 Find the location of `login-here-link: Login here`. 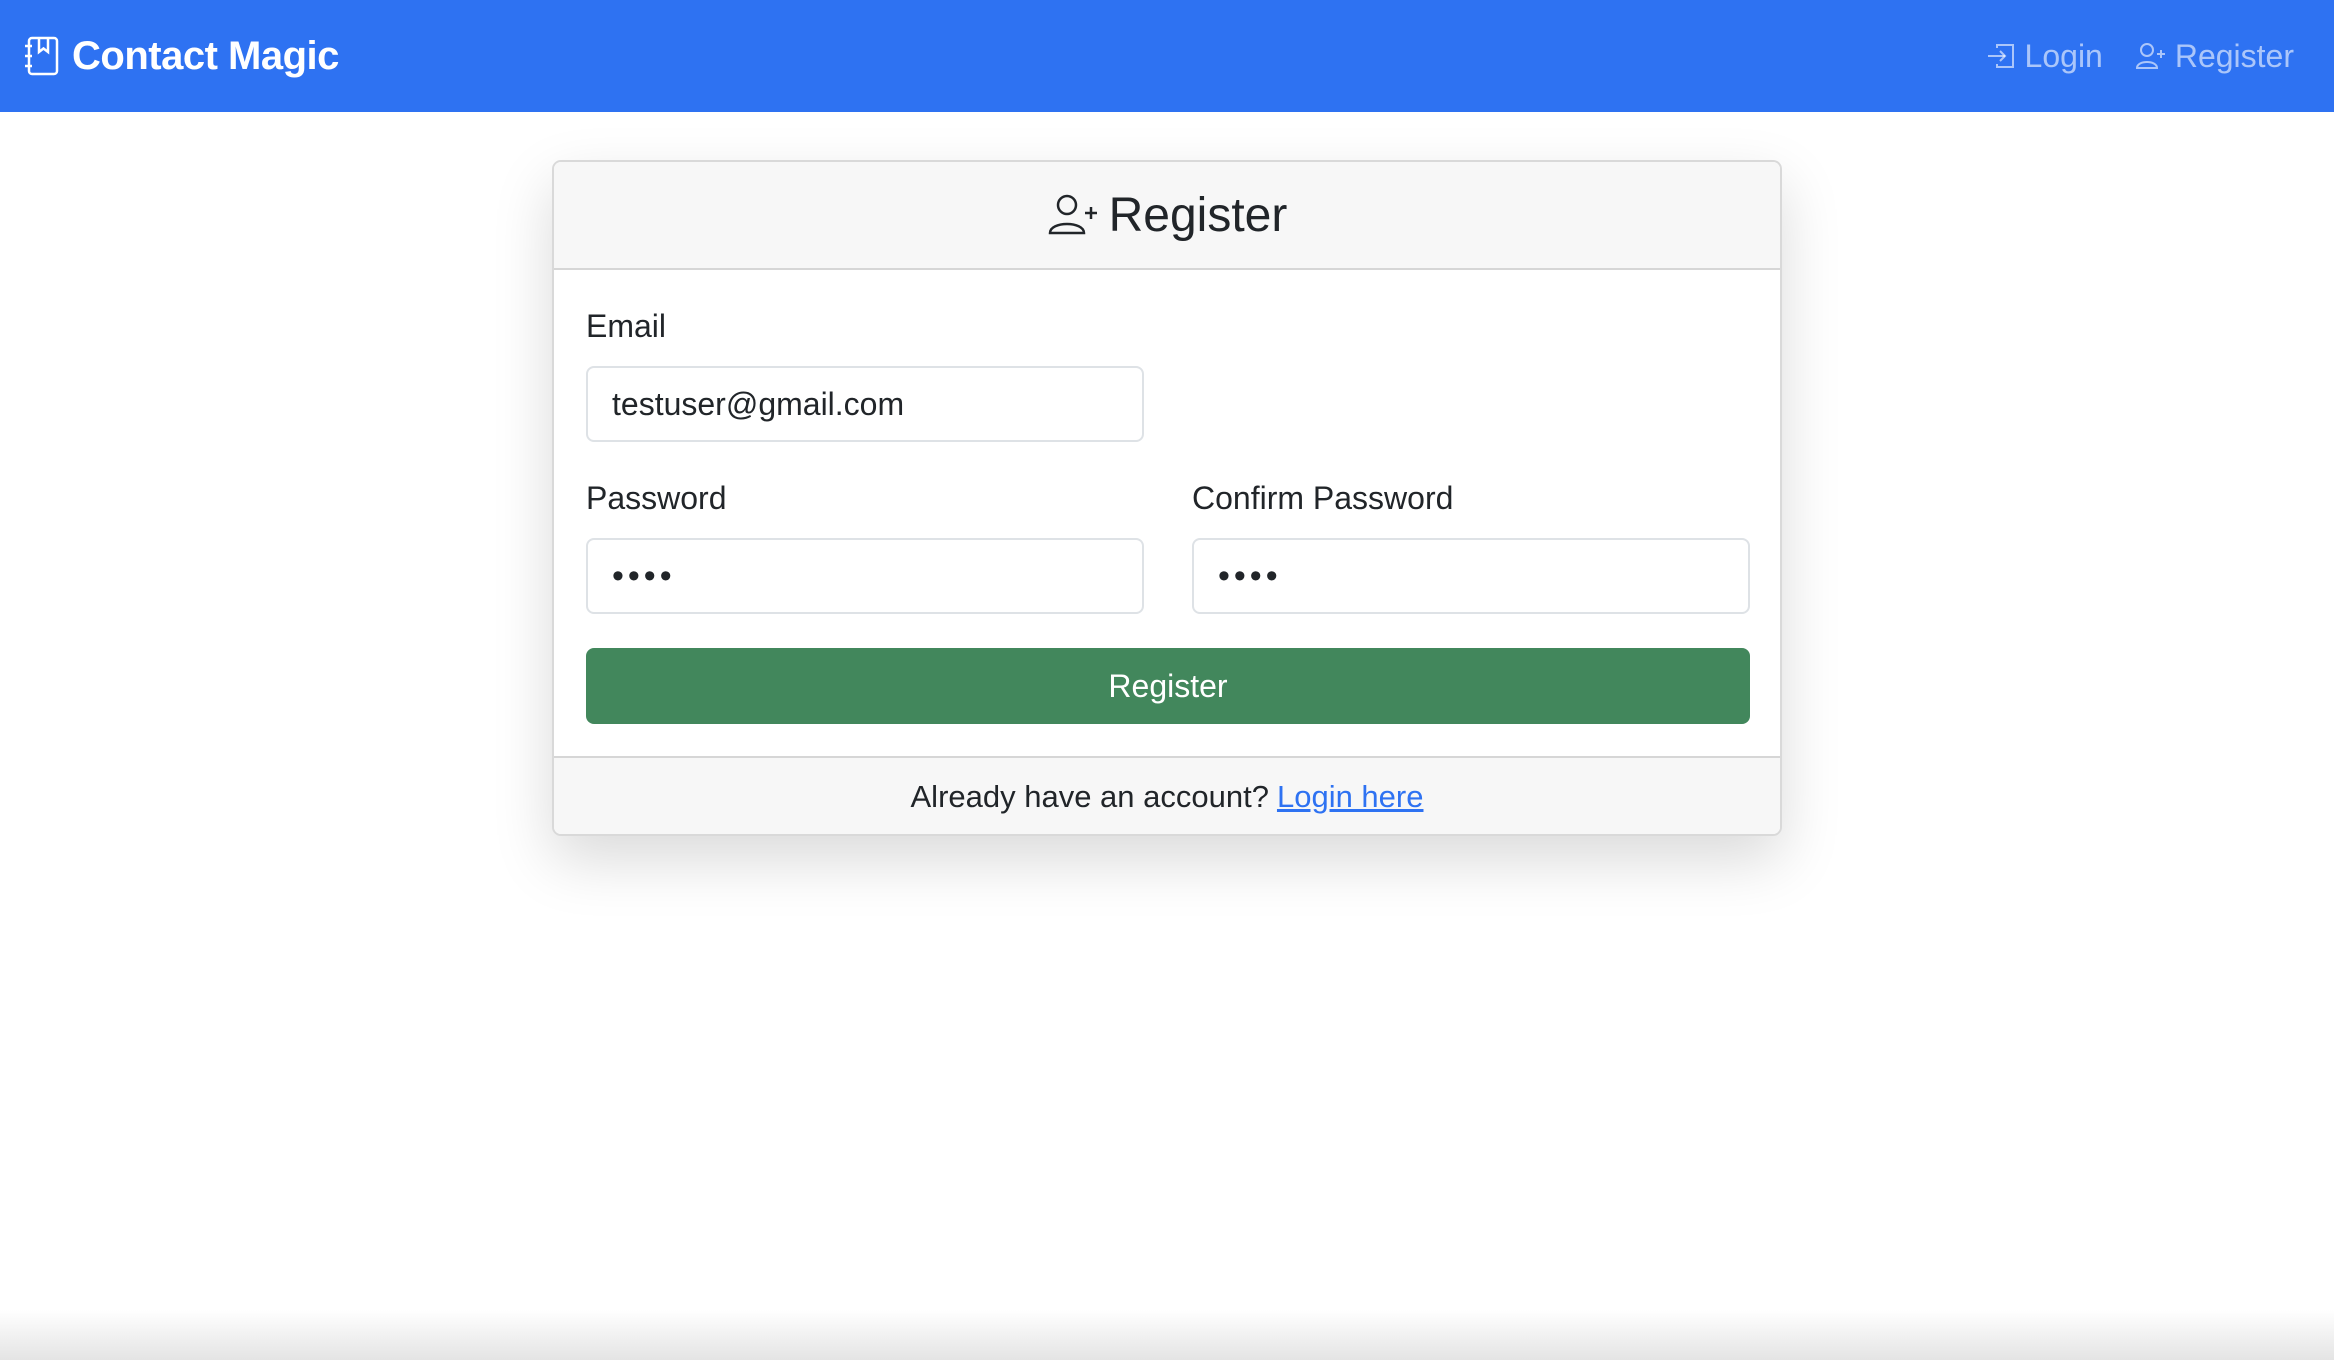

login-here-link: Login here is located at coordinates (1350, 797).